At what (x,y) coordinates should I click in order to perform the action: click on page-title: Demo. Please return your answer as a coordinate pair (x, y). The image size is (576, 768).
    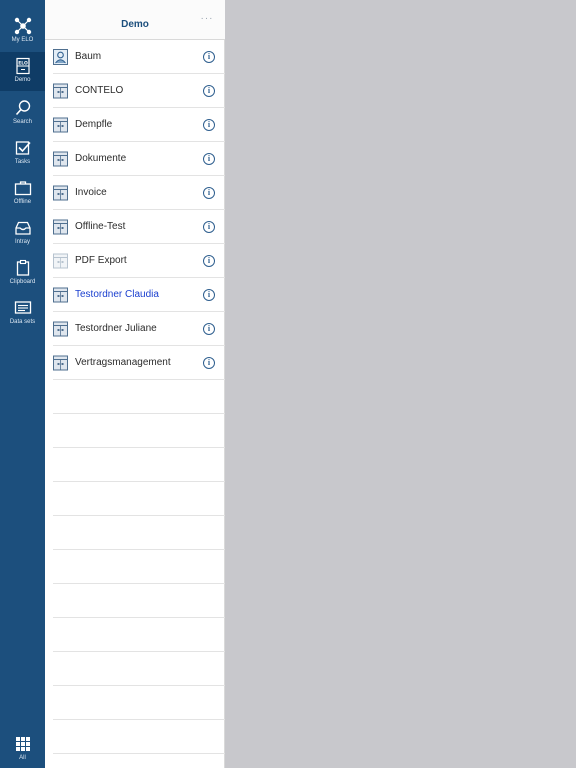
    Looking at the image, I should click on (135, 24).